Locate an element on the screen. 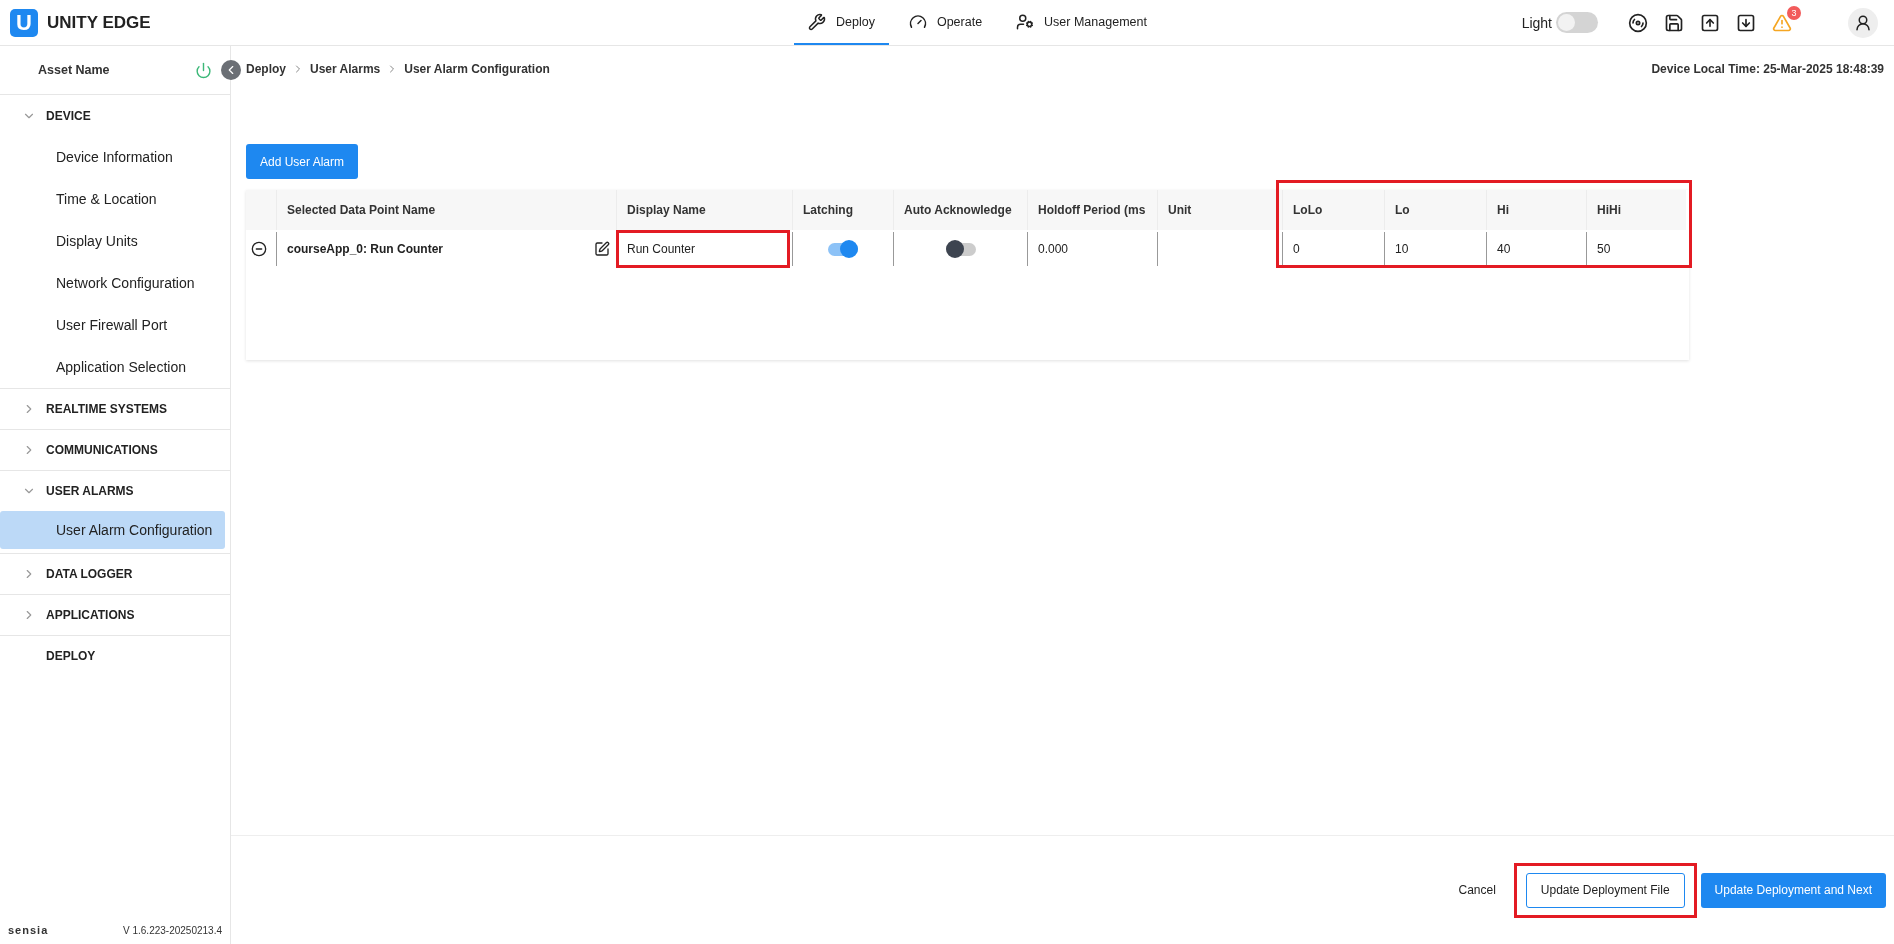 The width and height of the screenshot is (1894, 944). alarm-count-badge: 3 is located at coordinates (1794, 12).